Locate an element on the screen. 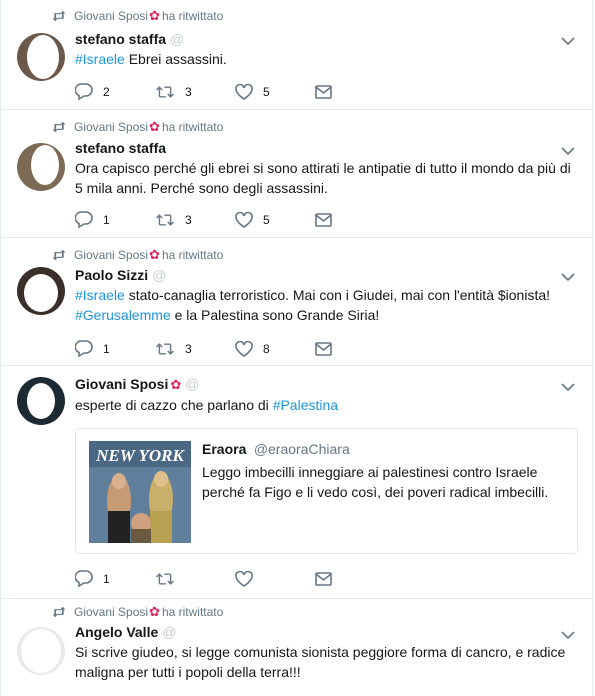 The height and width of the screenshot is (696, 595). text-fragment: Ebrei assassini. is located at coordinates (175, 59).